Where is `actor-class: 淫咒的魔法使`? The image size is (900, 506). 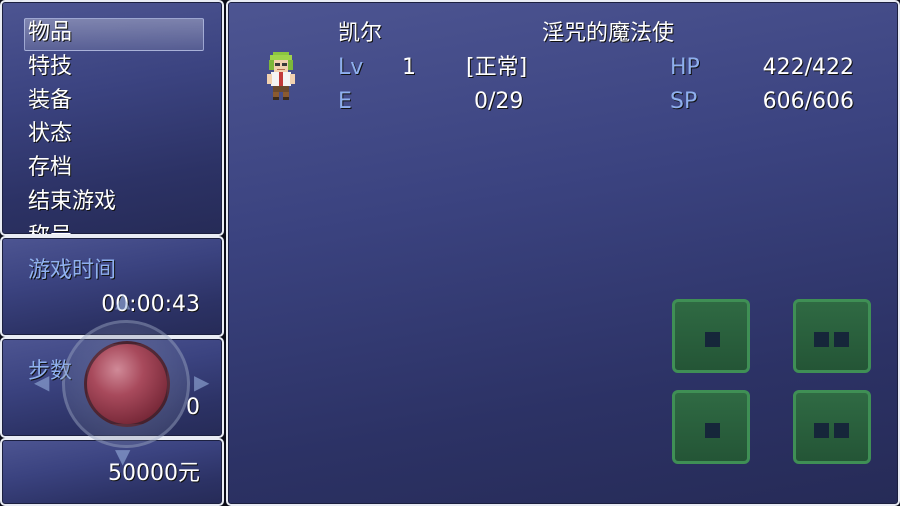 actor-class: 淫咒的魔法使 is located at coordinates (608, 33).